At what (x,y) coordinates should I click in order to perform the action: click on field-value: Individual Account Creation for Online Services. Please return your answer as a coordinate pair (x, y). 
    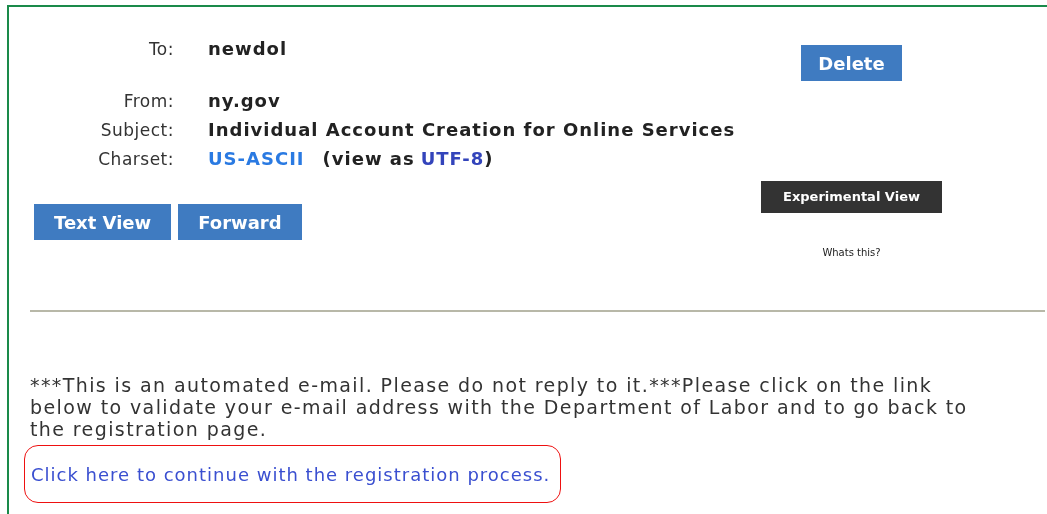
    Looking at the image, I should click on (472, 129).